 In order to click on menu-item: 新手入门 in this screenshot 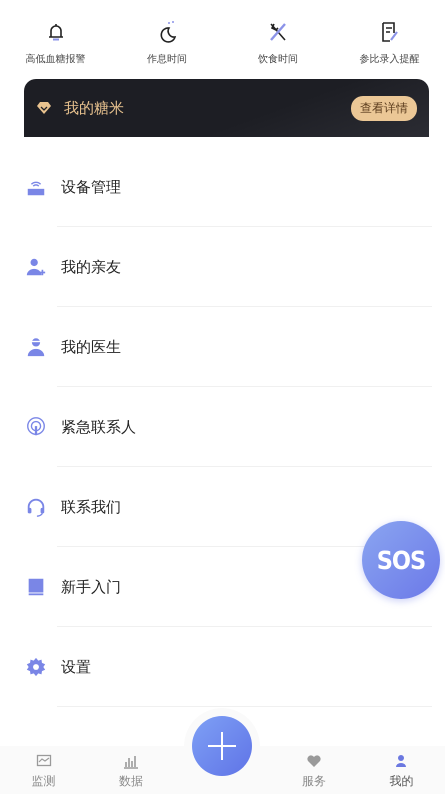, I will do `click(91, 587)`.